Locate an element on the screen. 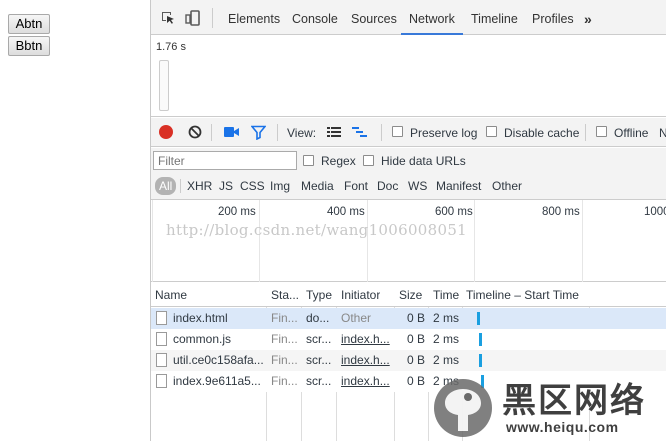 The width and height of the screenshot is (666, 441). column-header-time: Time is located at coordinates (446, 295).